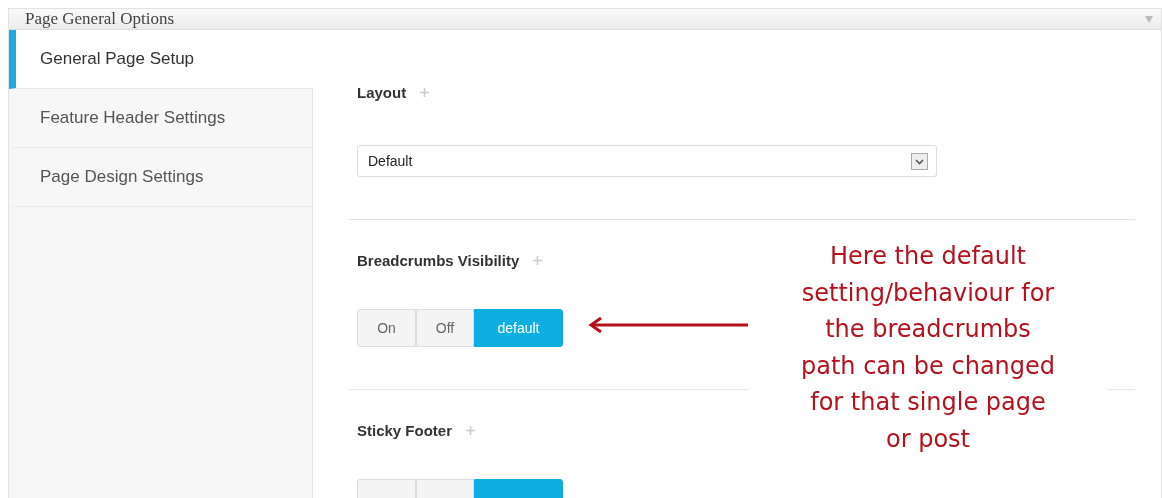  What do you see at coordinates (100, 19) in the screenshot?
I see `panel-title: Page General Options` at bounding box center [100, 19].